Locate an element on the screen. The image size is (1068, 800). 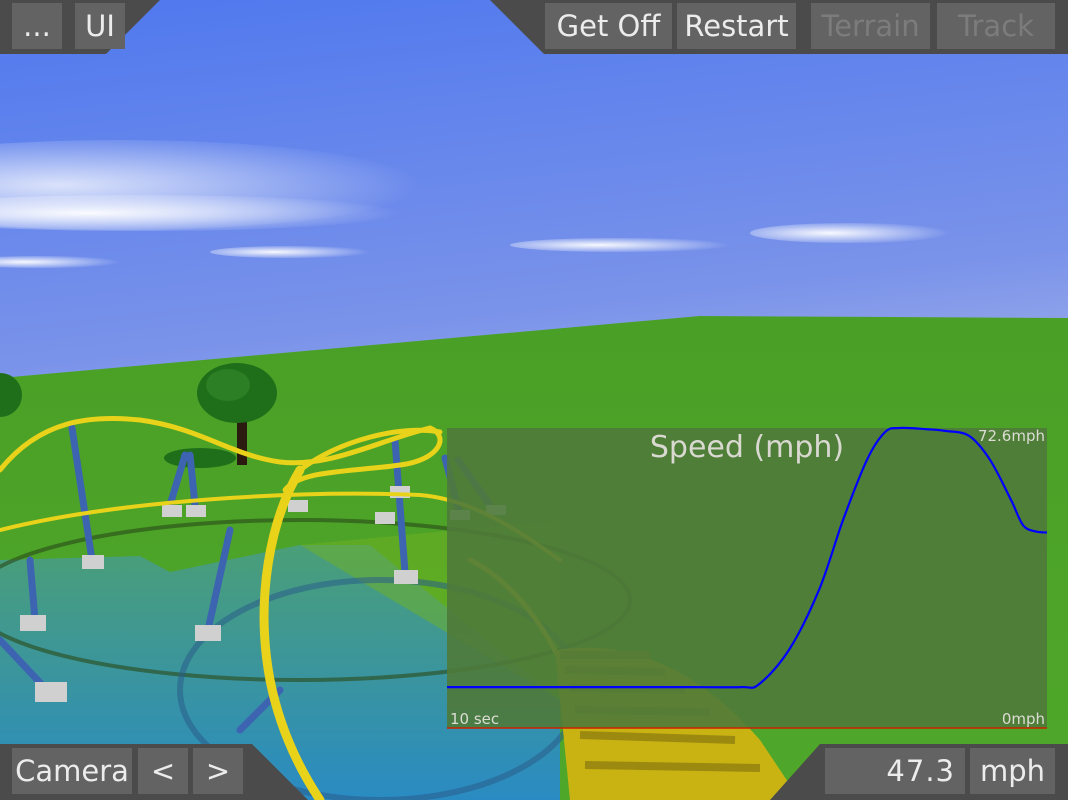
speed-unit-button: mph is located at coordinates (1012, 771).